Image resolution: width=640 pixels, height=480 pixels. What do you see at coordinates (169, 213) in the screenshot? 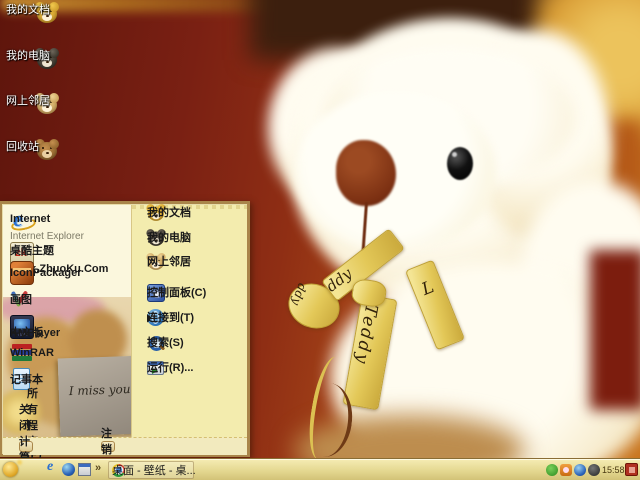
I see `menu-item-label: 我的文档` at bounding box center [169, 213].